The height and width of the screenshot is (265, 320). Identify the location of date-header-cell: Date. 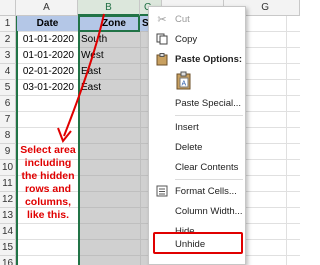
(47, 23).